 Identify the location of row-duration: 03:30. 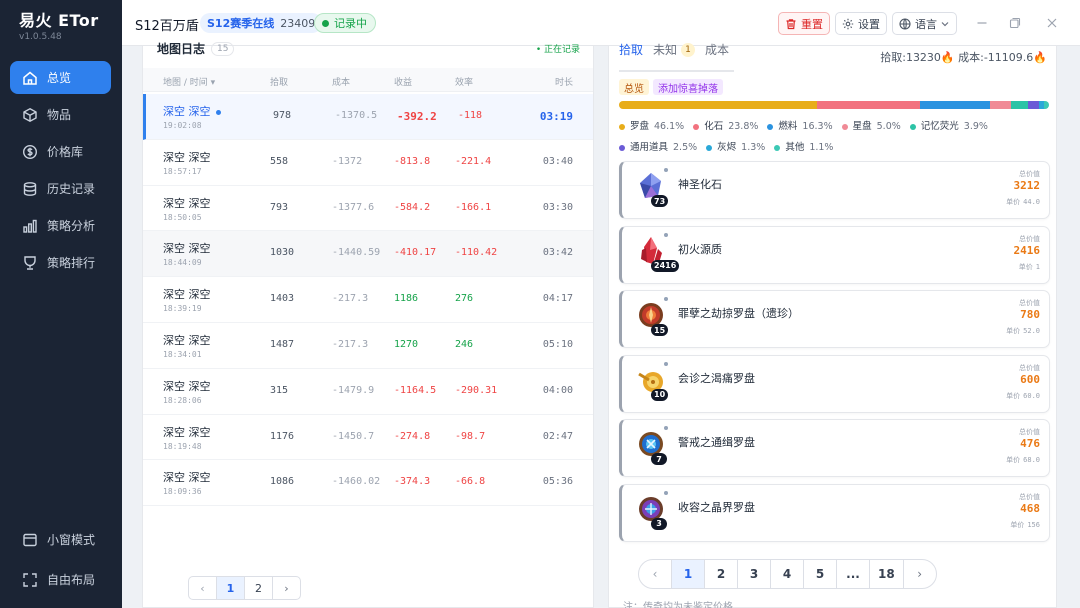
(557, 207).